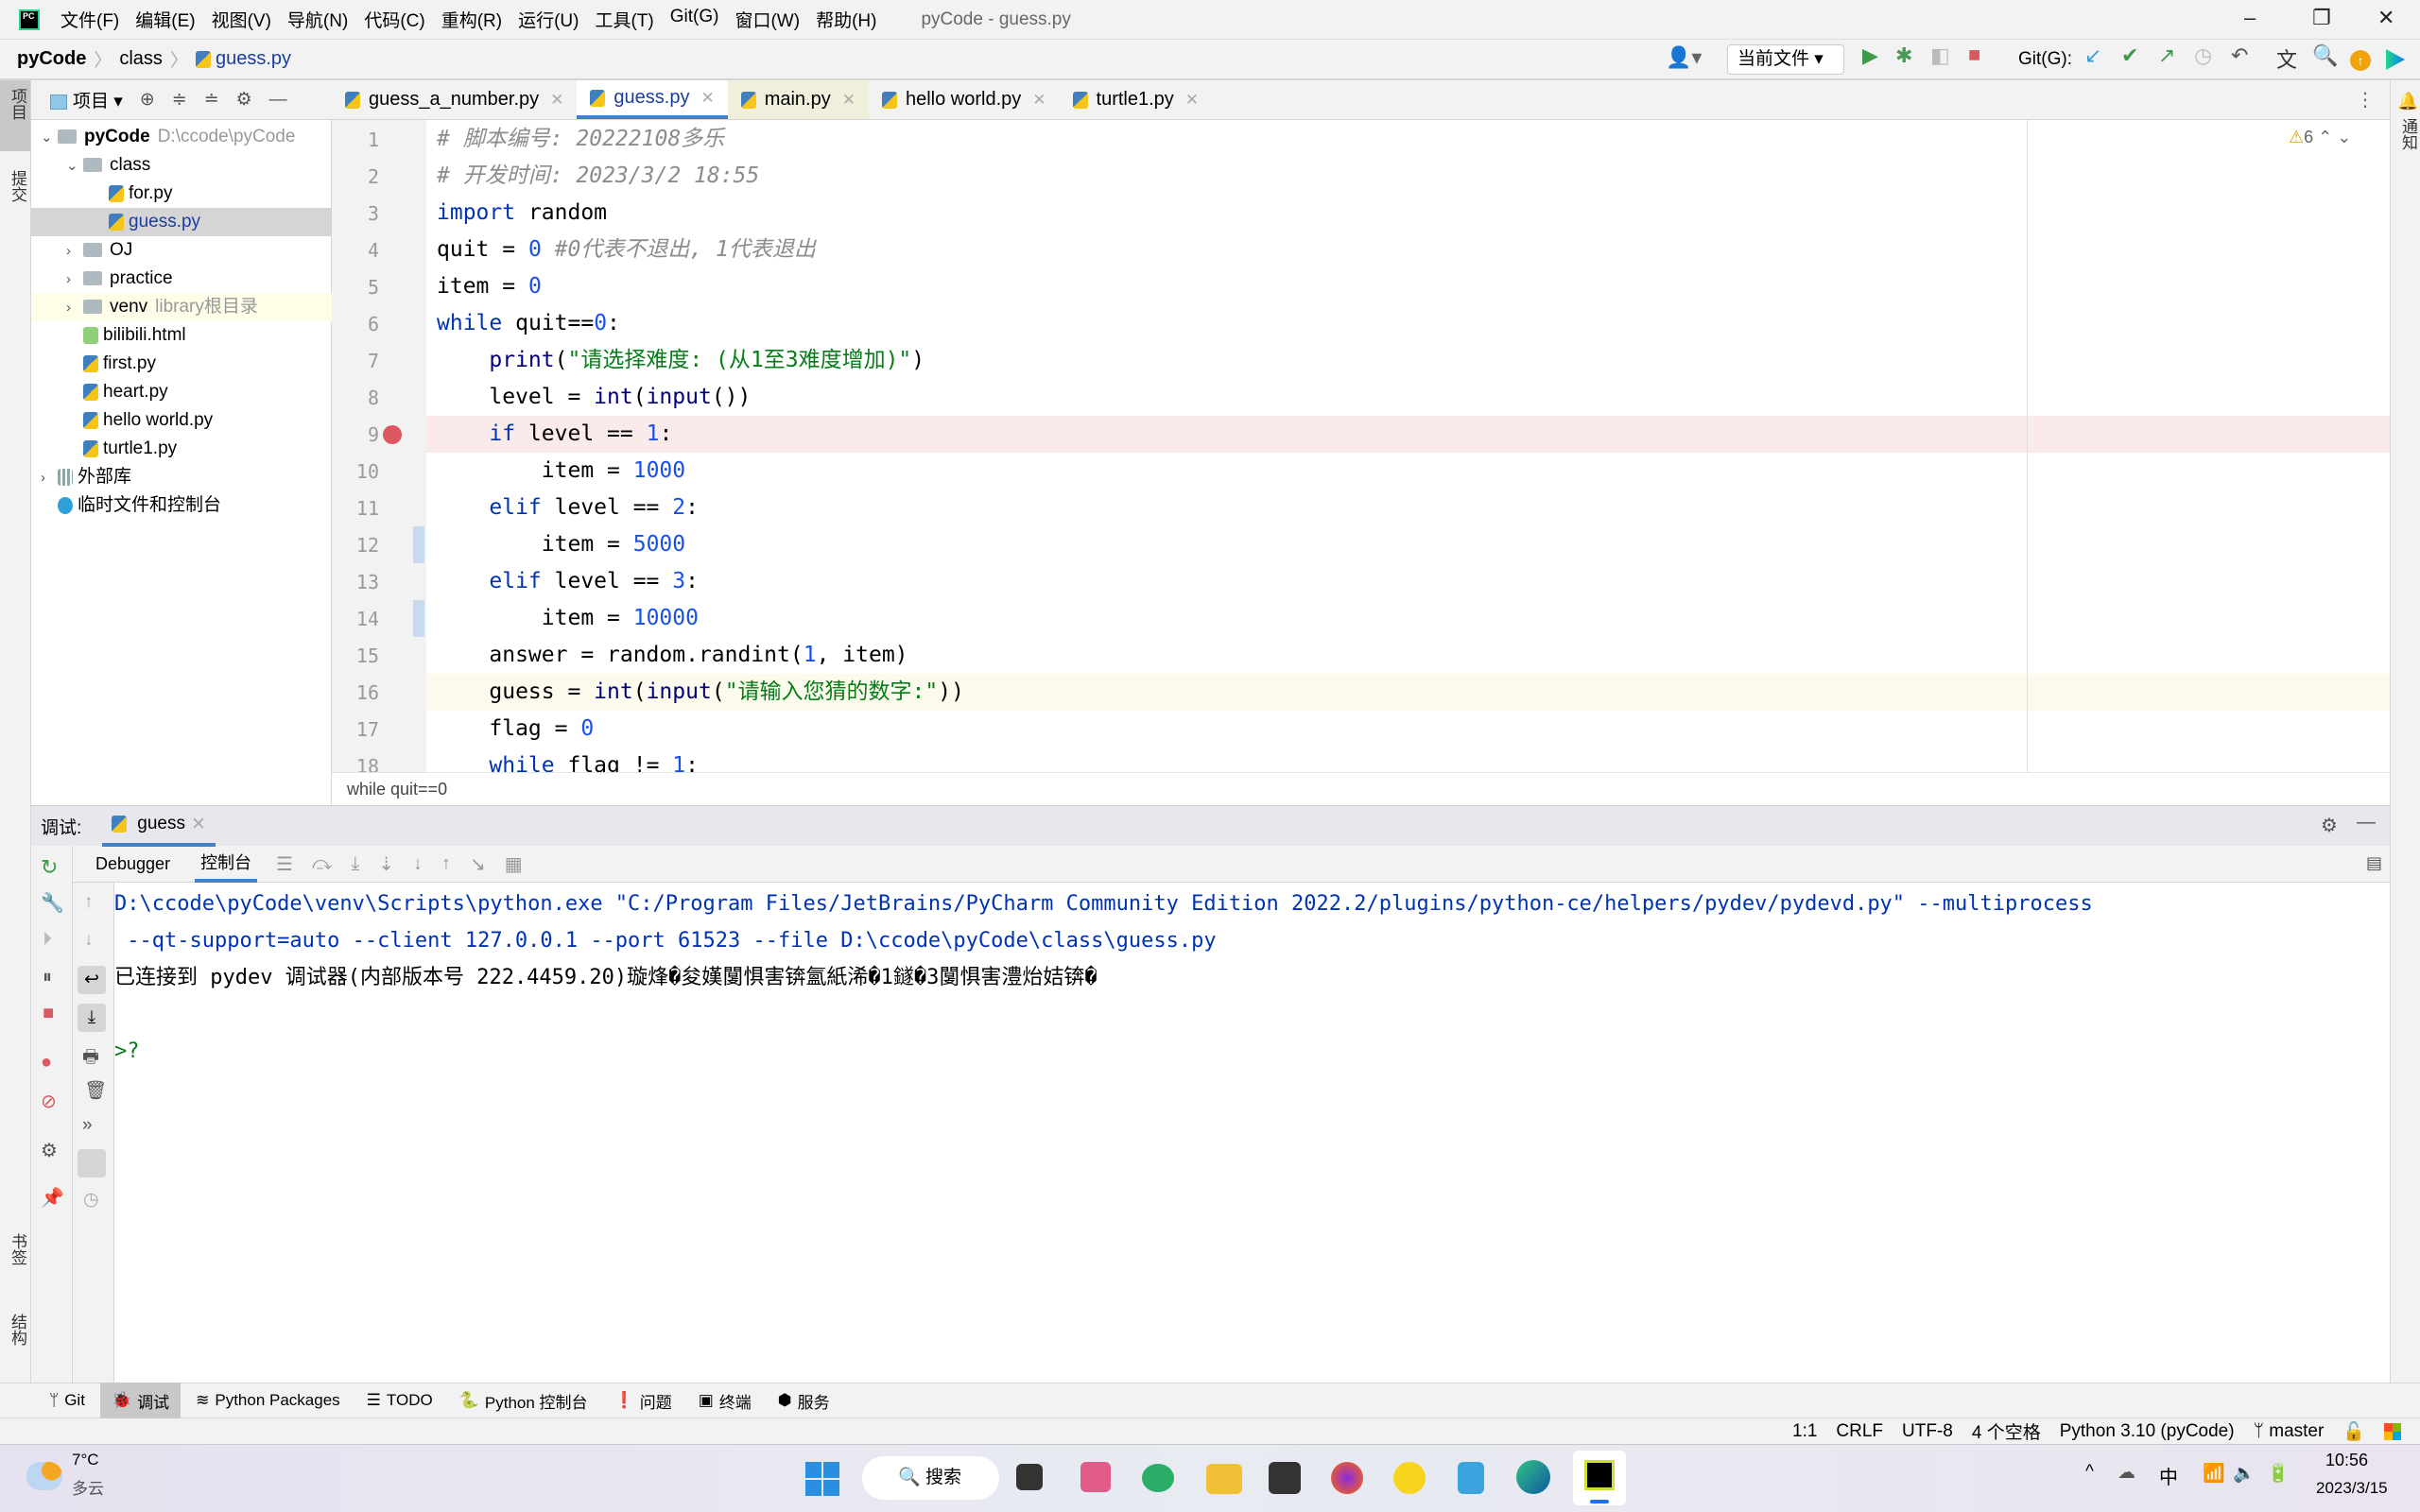 This screenshot has width=2420, height=1512. I want to click on snipping-tool-icon, so click(1096, 1477).